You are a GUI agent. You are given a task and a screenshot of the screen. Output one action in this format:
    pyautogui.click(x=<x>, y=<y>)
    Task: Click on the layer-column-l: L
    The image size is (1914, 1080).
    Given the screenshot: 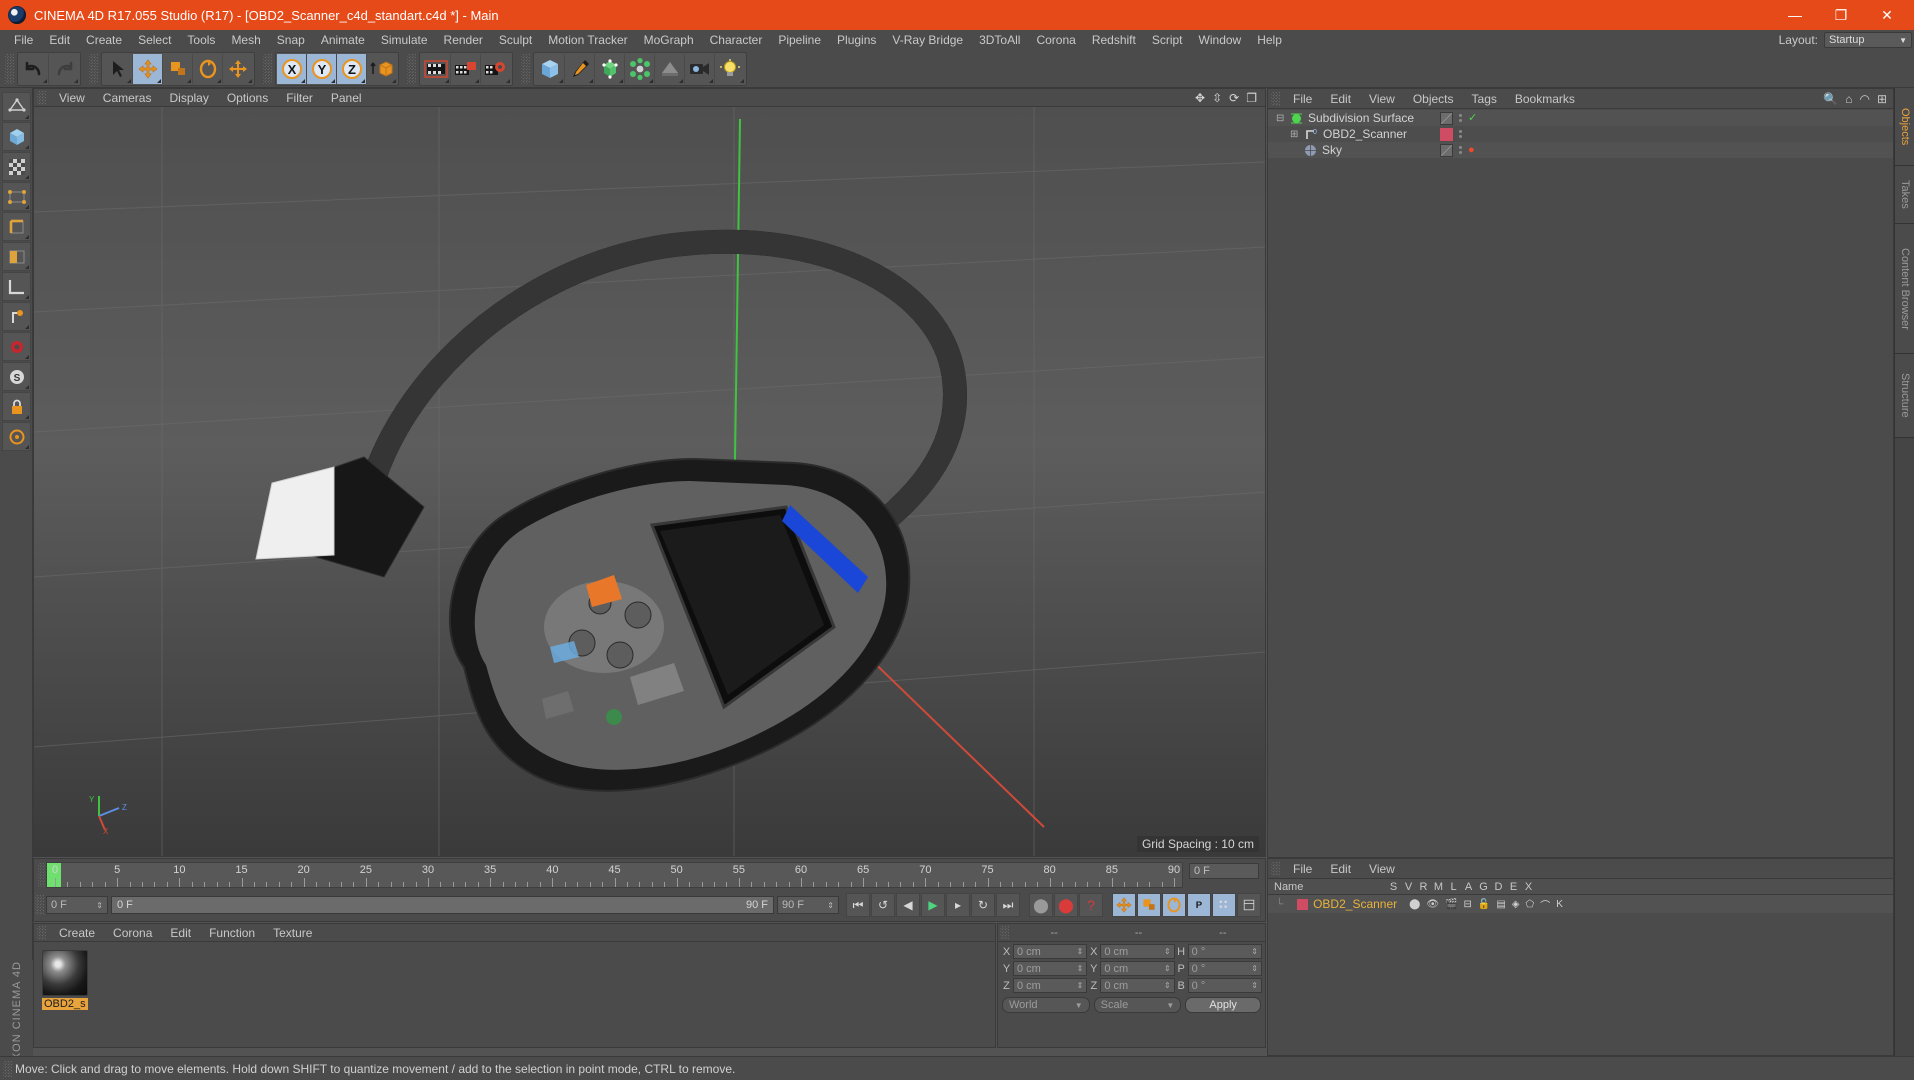 What is the action you would take?
    pyautogui.click(x=1453, y=887)
    